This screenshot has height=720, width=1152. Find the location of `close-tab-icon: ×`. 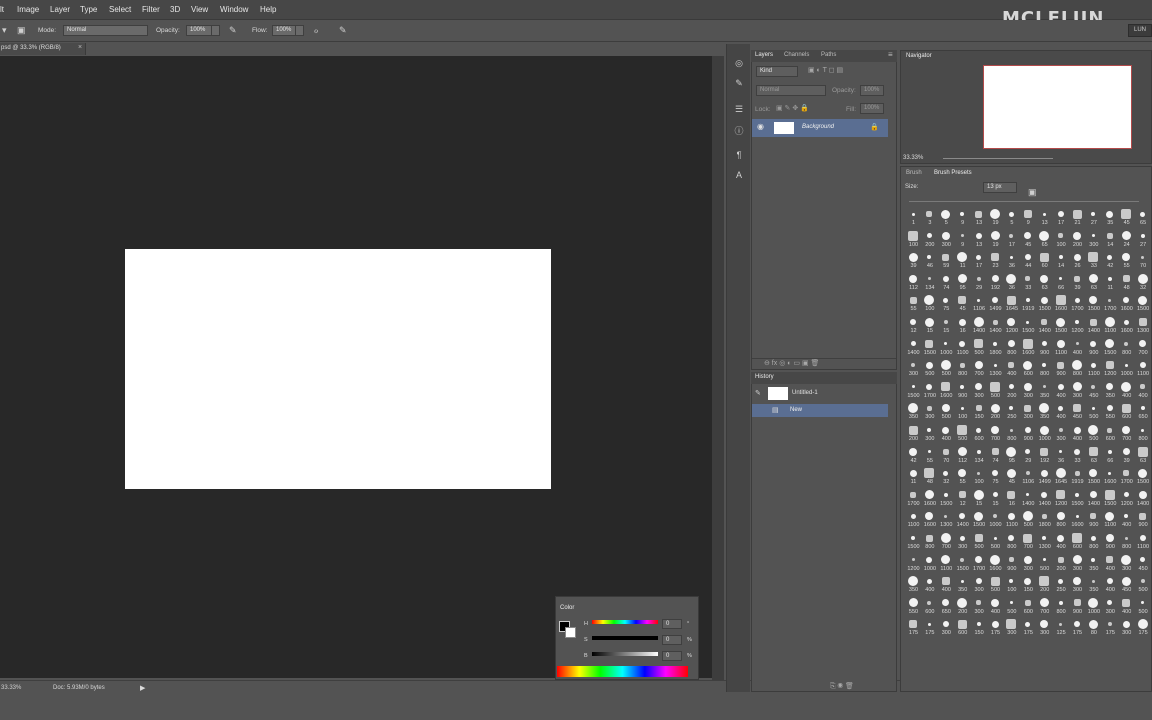

close-tab-icon: × is located at coordinates (80, 47).